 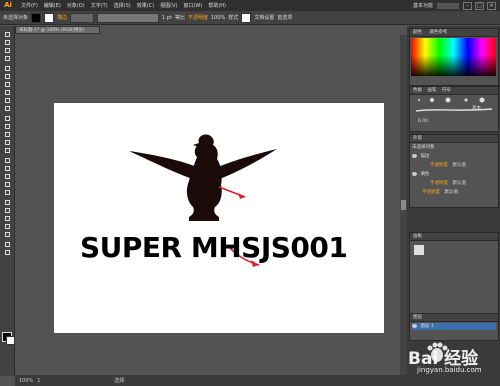 I want to click on eraser-tool-icon, so click(x=7, y=119).